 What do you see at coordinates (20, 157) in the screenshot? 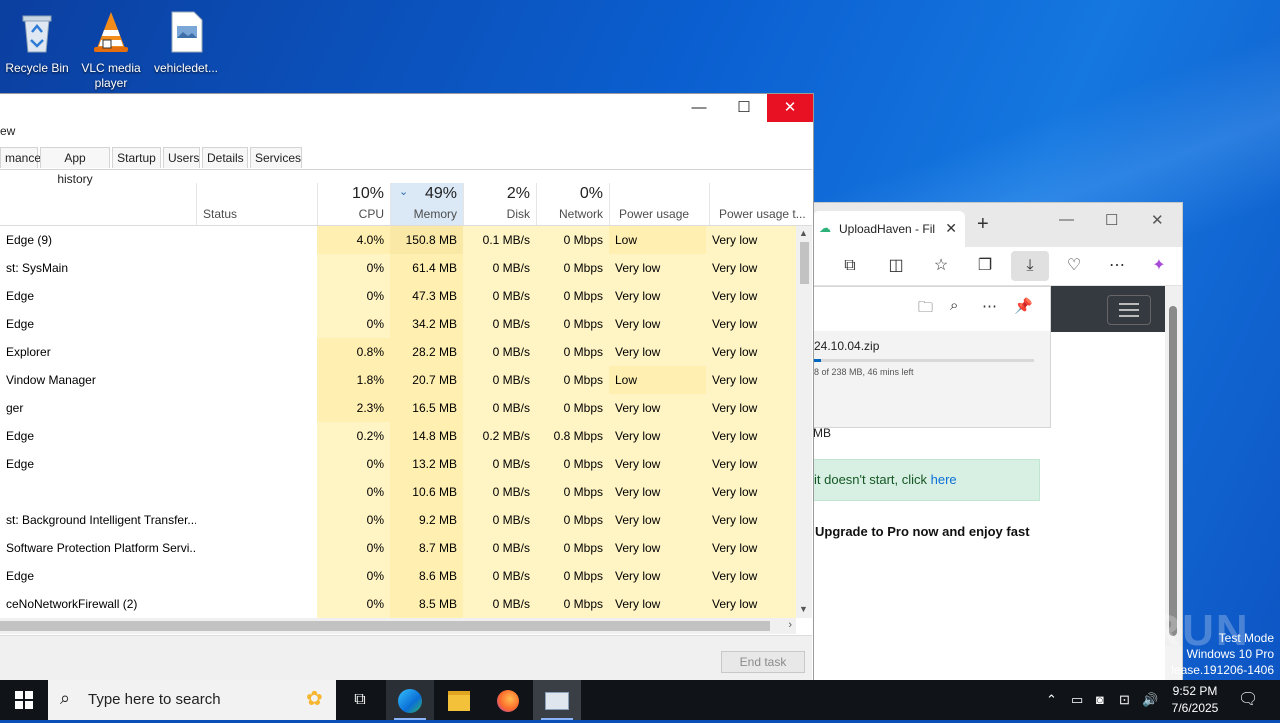
I see `tab-performance: mance` at bounding box center [20, 157].